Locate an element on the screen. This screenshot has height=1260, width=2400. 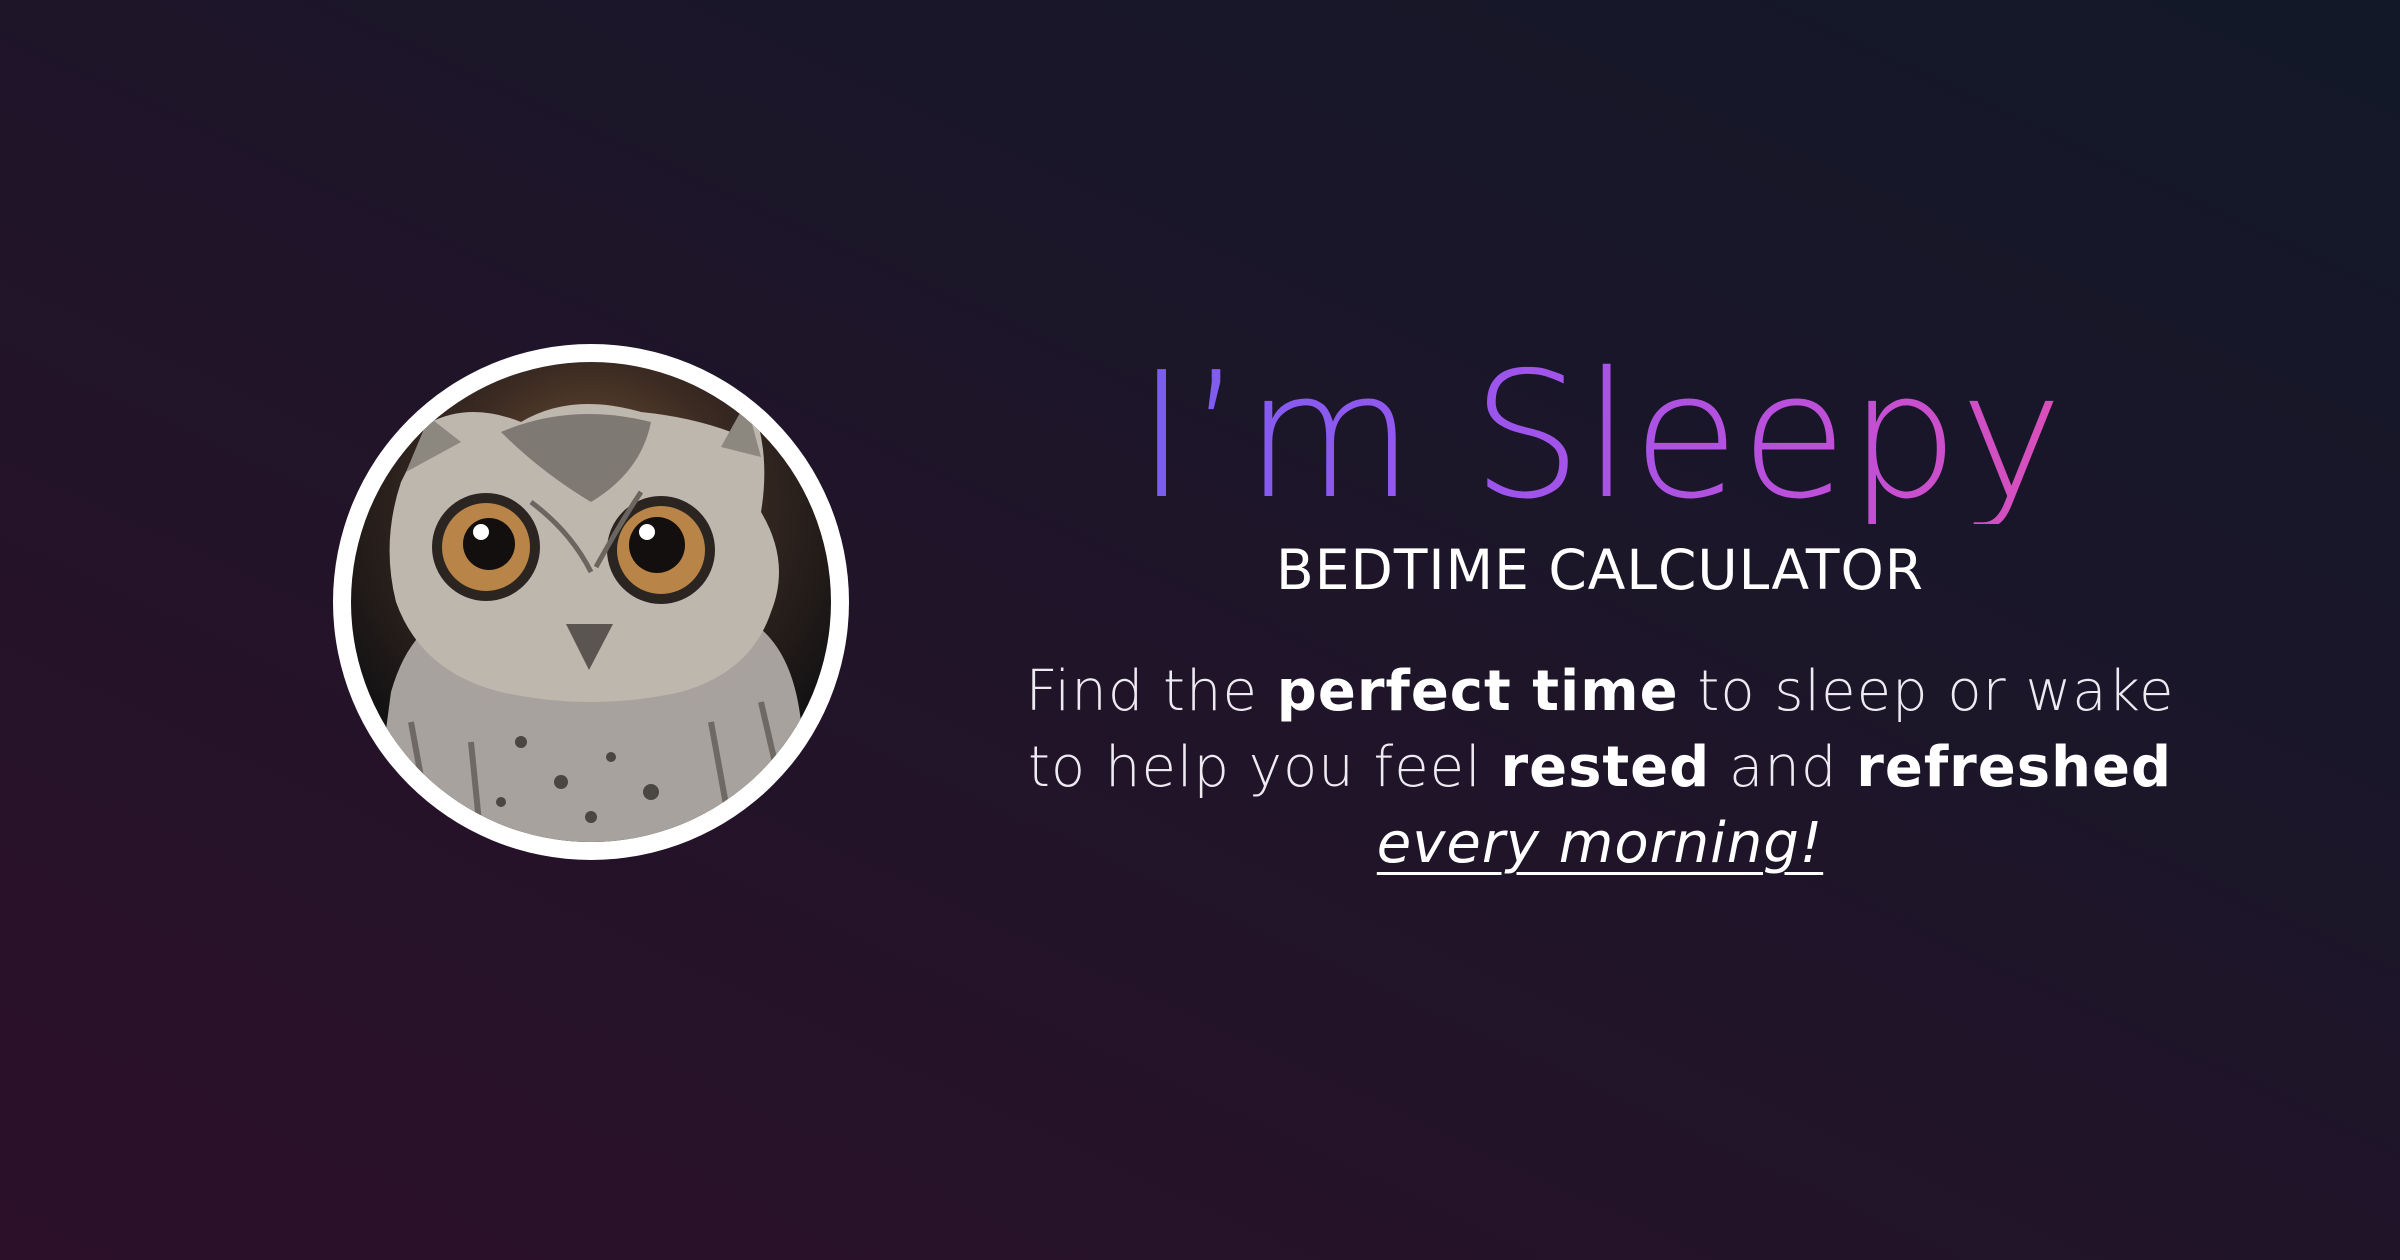
description-line-1: Find the perfect time to sleep or wake is located at coordinates (1600, 692).